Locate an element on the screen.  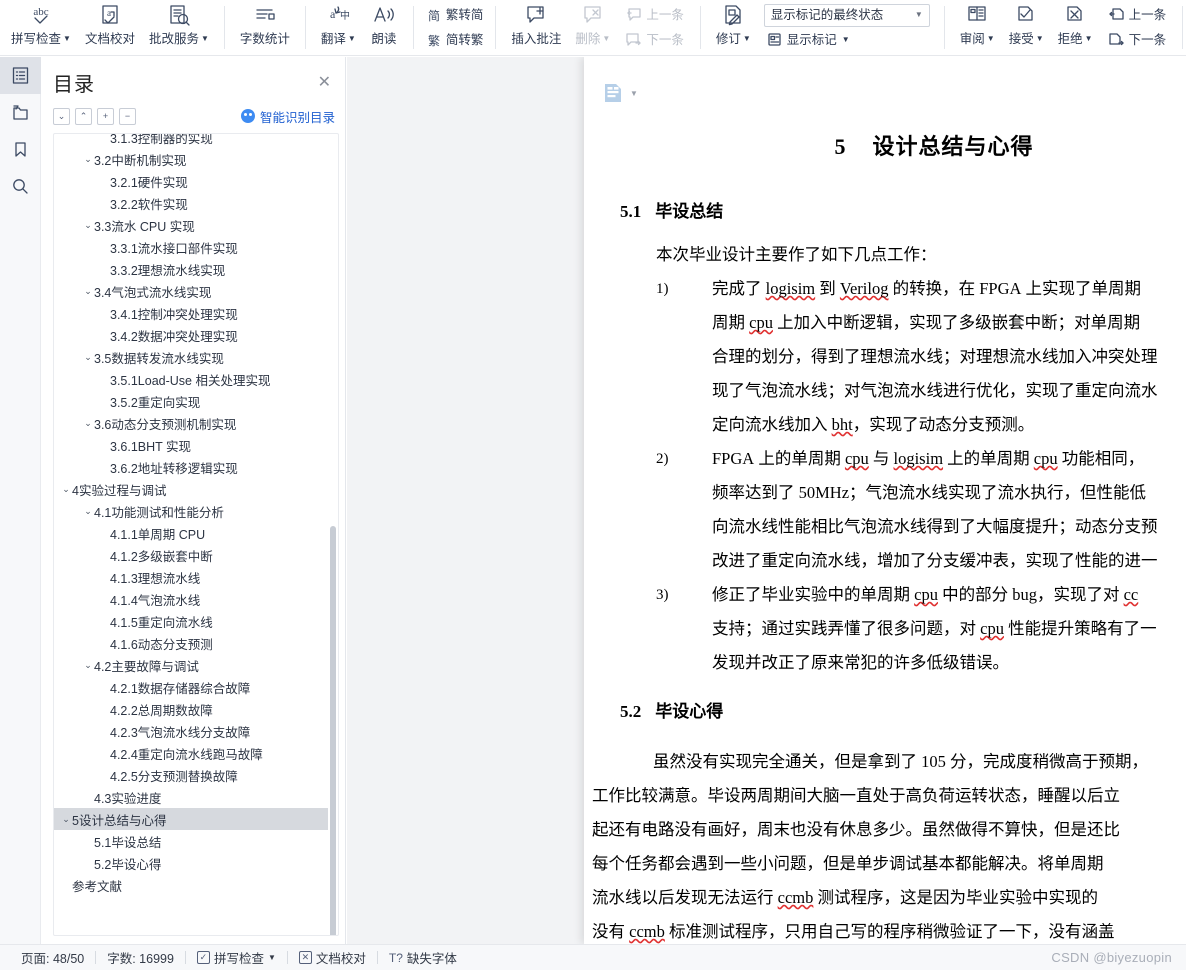
toc-item: 3.4.2数据冲突处理实现 is located at coordinates (191, 335).